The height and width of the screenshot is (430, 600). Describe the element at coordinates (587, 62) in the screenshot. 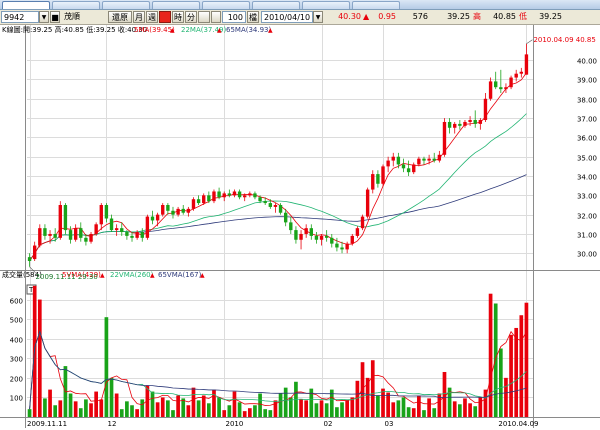

I see `price-tick-label: 40.00` at that location.